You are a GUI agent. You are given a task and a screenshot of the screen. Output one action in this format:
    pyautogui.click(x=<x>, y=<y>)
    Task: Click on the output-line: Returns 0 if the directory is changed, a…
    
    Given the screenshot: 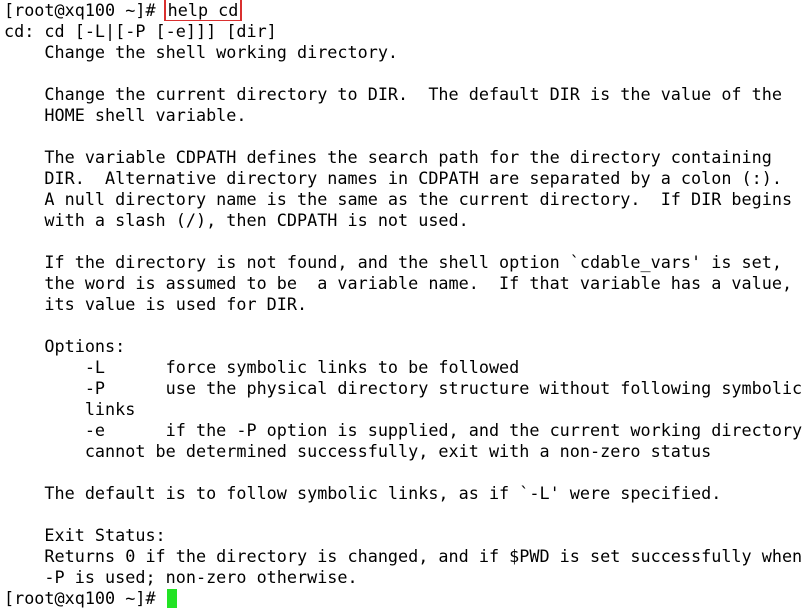 What is the action you would take?
    pyautogui.click(x=403, y=556)
    